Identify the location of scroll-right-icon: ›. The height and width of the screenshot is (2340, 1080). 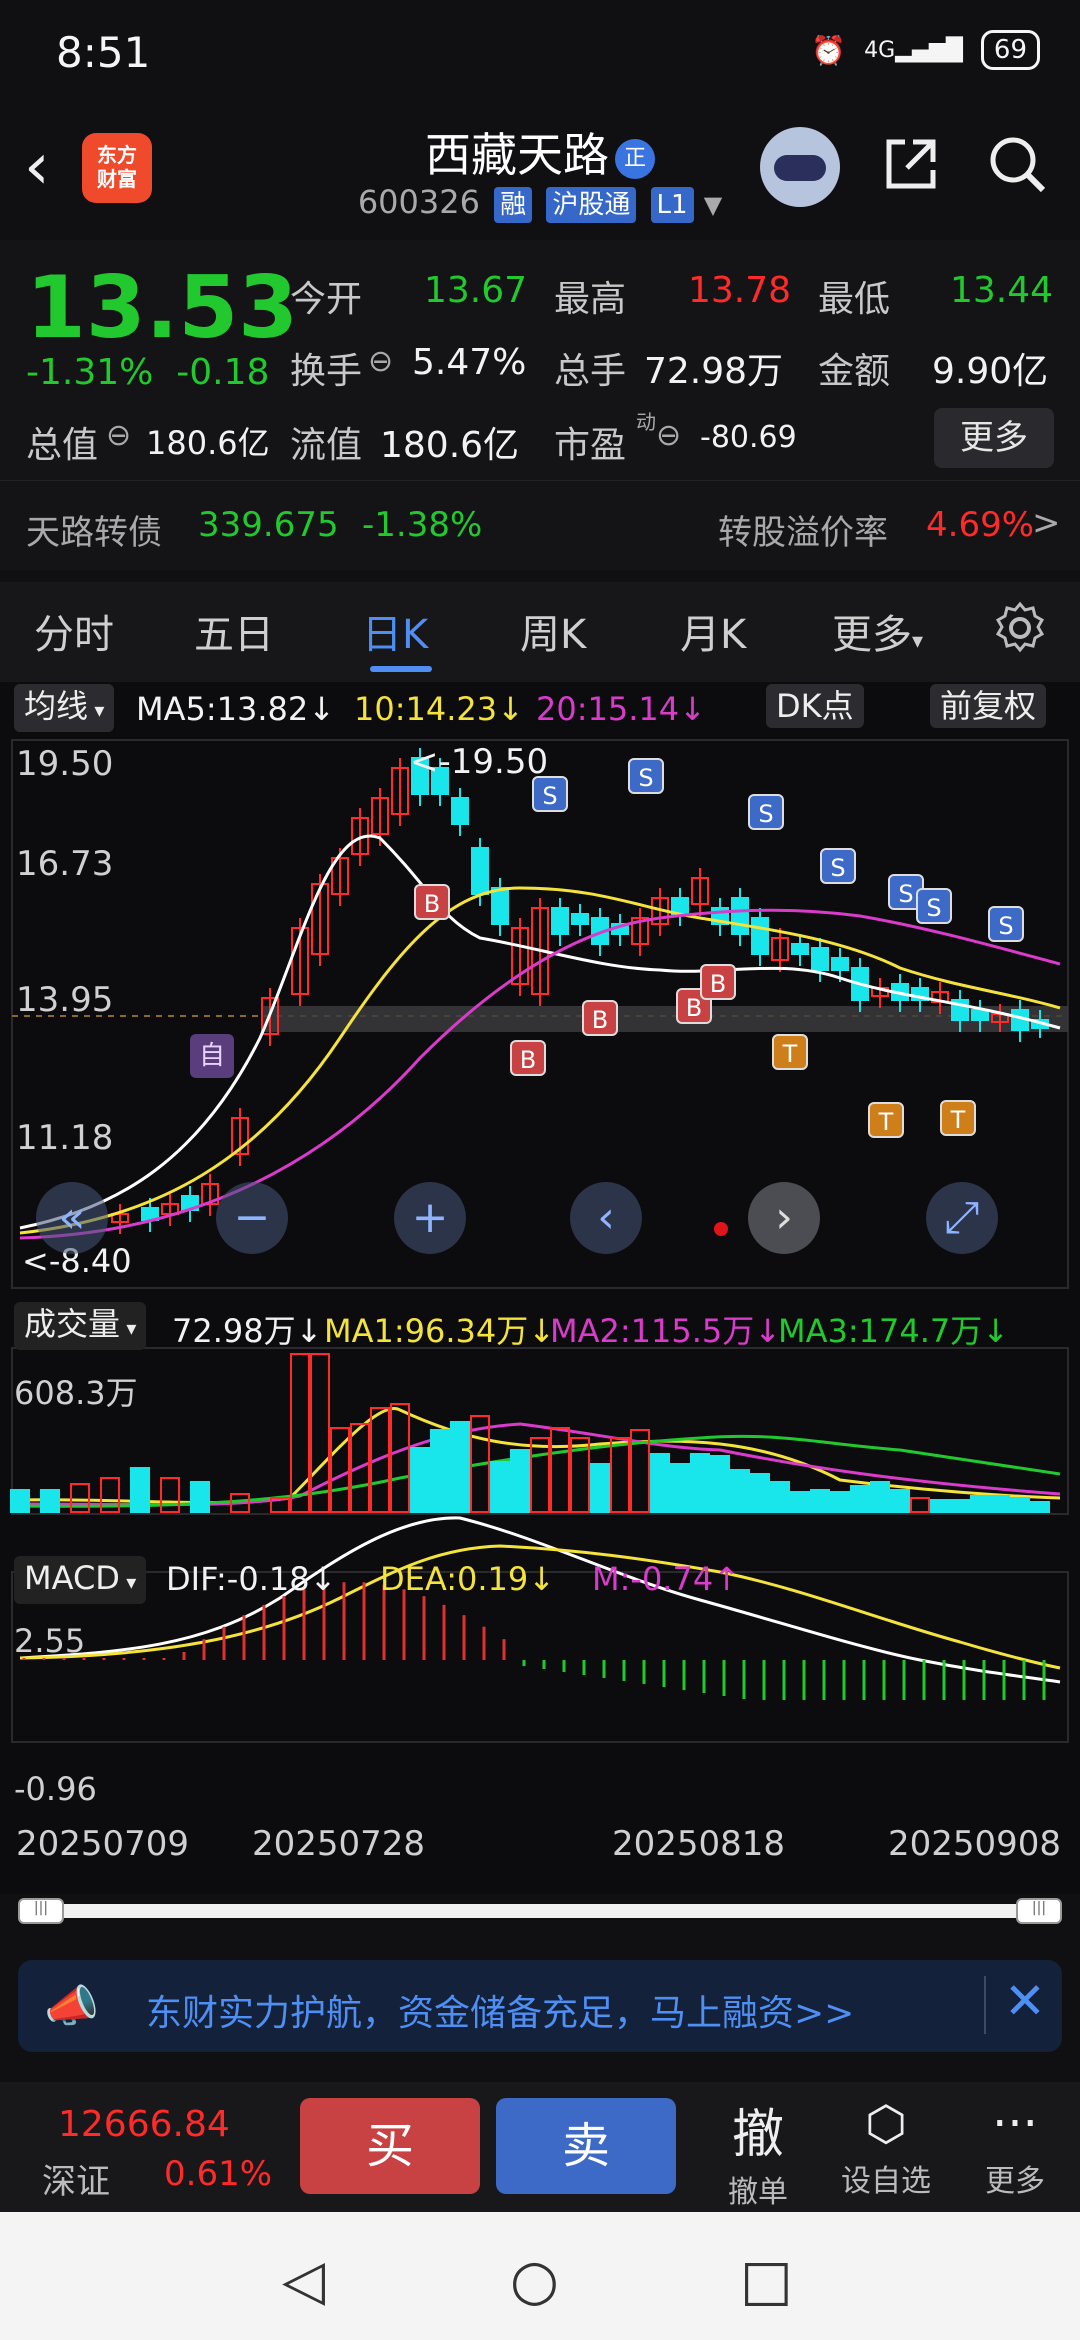
(784, 1218).